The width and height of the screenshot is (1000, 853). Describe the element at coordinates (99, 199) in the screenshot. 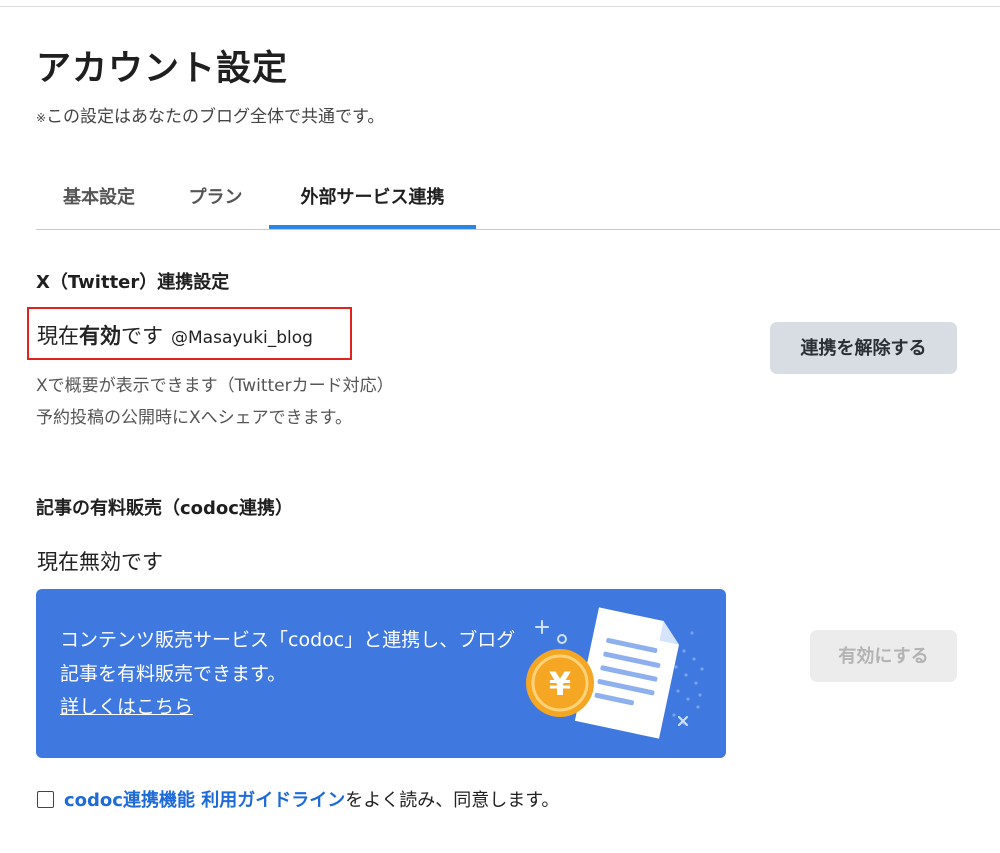

I see `tab-basic-settings: 基本設定` at that location.